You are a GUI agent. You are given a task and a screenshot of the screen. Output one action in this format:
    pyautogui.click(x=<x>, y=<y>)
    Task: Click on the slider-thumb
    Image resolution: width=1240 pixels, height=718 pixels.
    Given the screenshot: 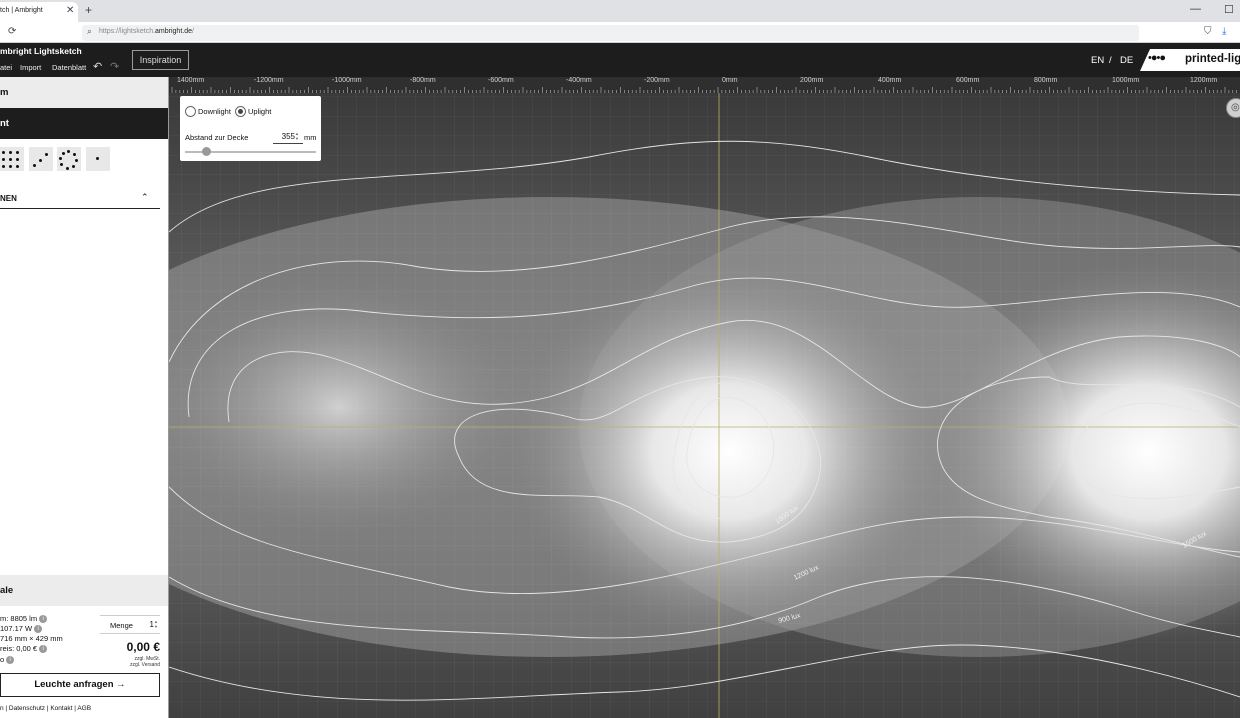 What is the action you would take?
    pyautogui.click(x=206, y=151)
    